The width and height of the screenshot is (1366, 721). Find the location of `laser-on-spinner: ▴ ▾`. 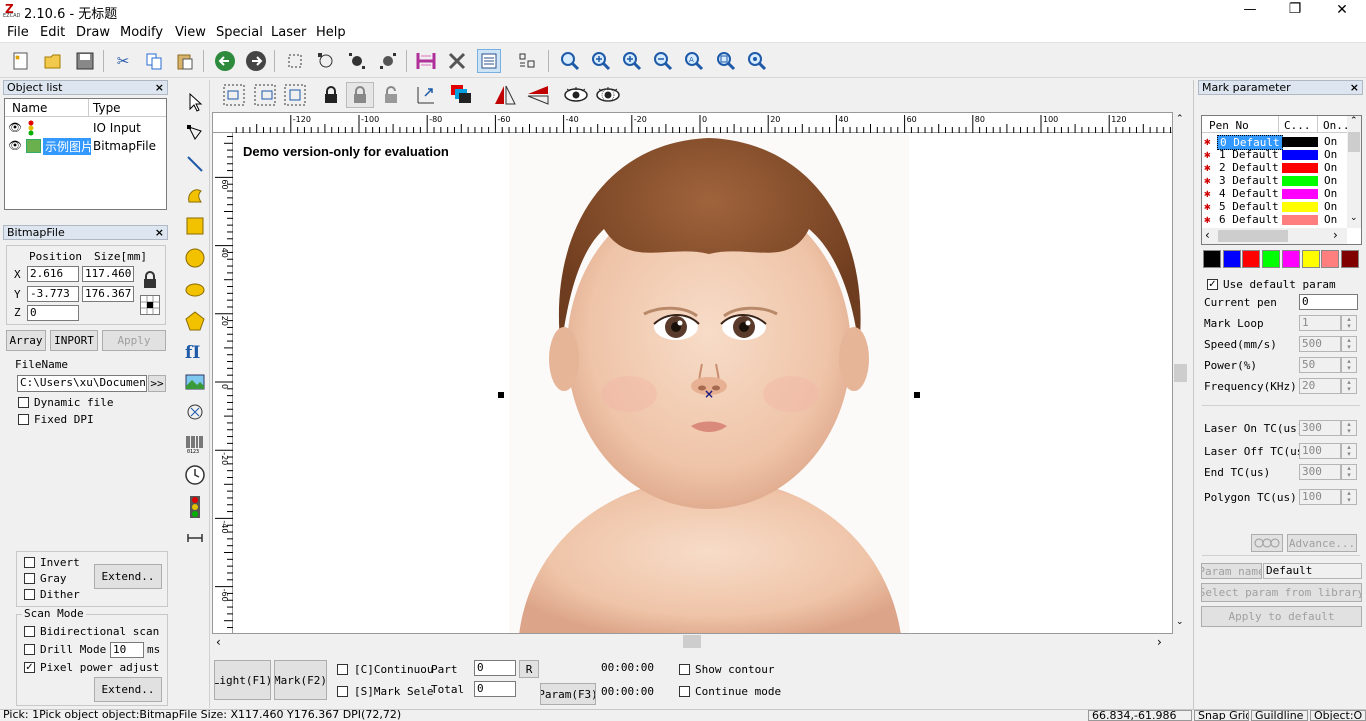

laser-on-spinner: ▴ ▾ is located at coordinates (1349, 428).